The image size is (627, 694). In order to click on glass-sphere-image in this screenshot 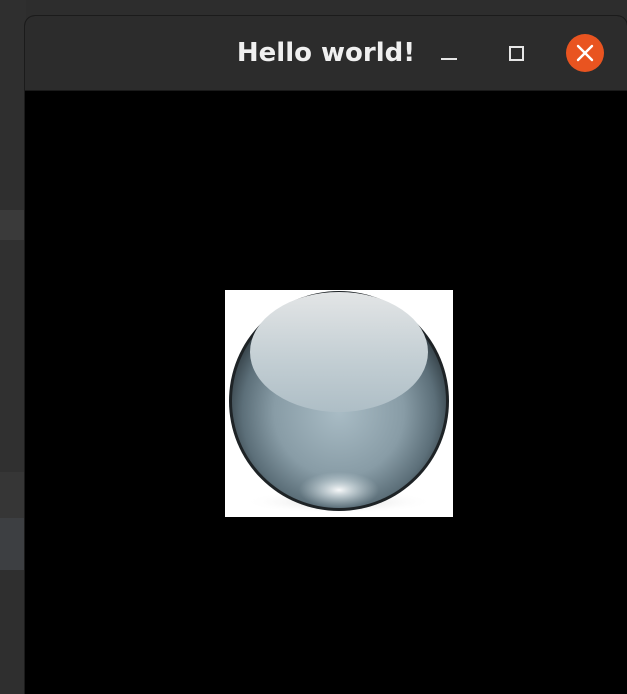, I will do `click(339, 402)`.